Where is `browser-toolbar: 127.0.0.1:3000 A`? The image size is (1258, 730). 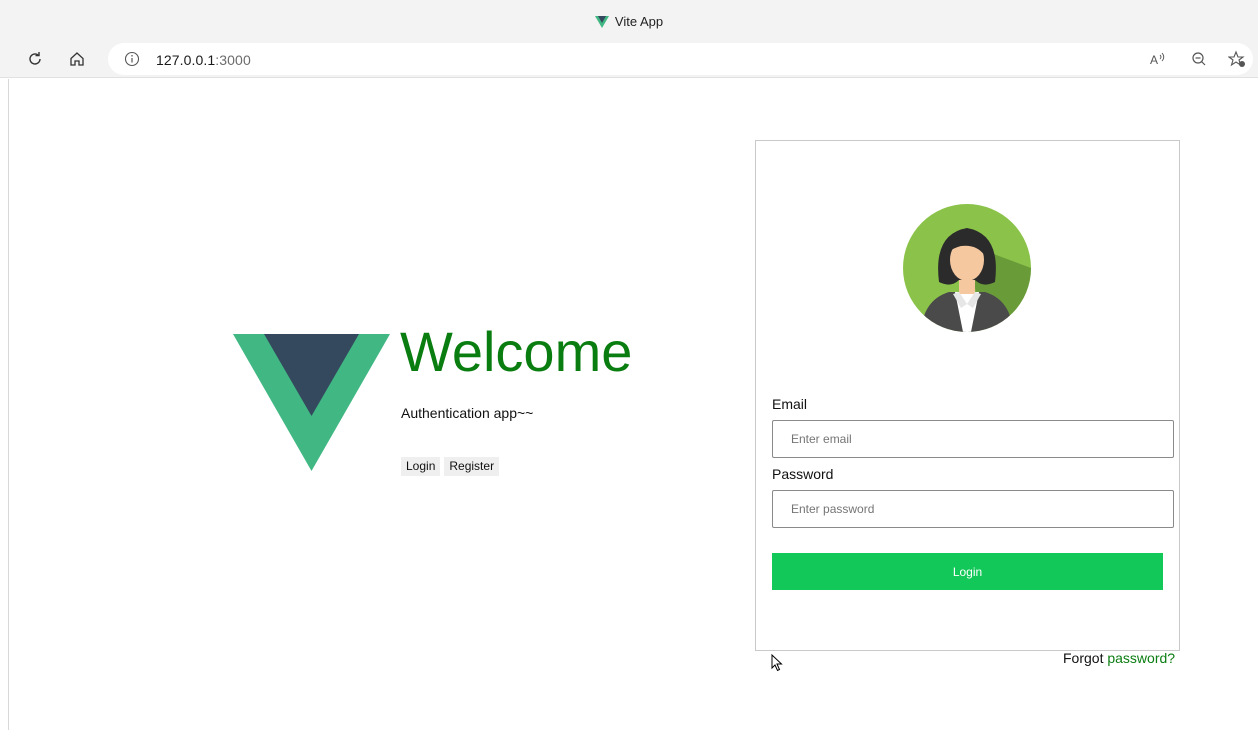 browser-toolbar: 127.0.0.1:3000 A is located at coordinates (629, 59).